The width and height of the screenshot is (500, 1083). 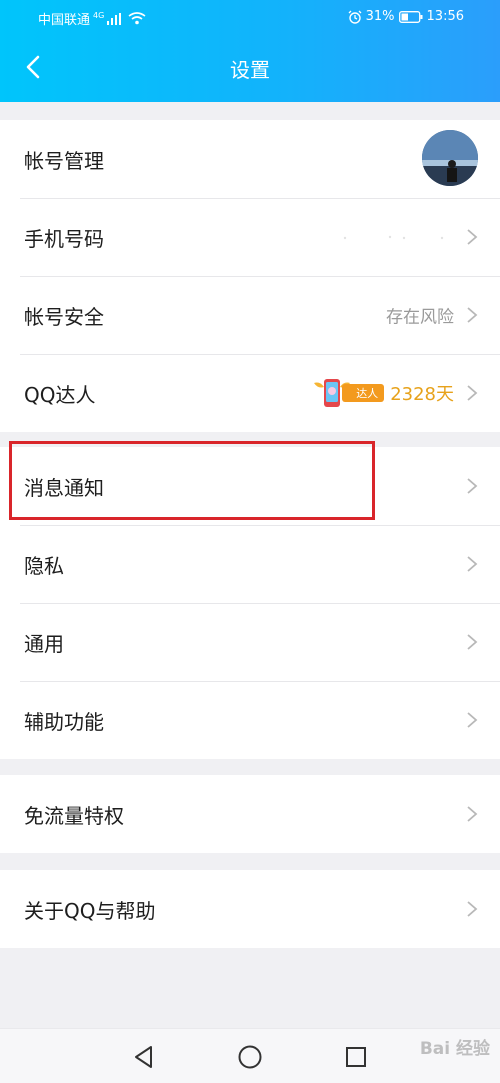 I want to click on account-management-label: 帐号管理, so click(x=64, y=160).